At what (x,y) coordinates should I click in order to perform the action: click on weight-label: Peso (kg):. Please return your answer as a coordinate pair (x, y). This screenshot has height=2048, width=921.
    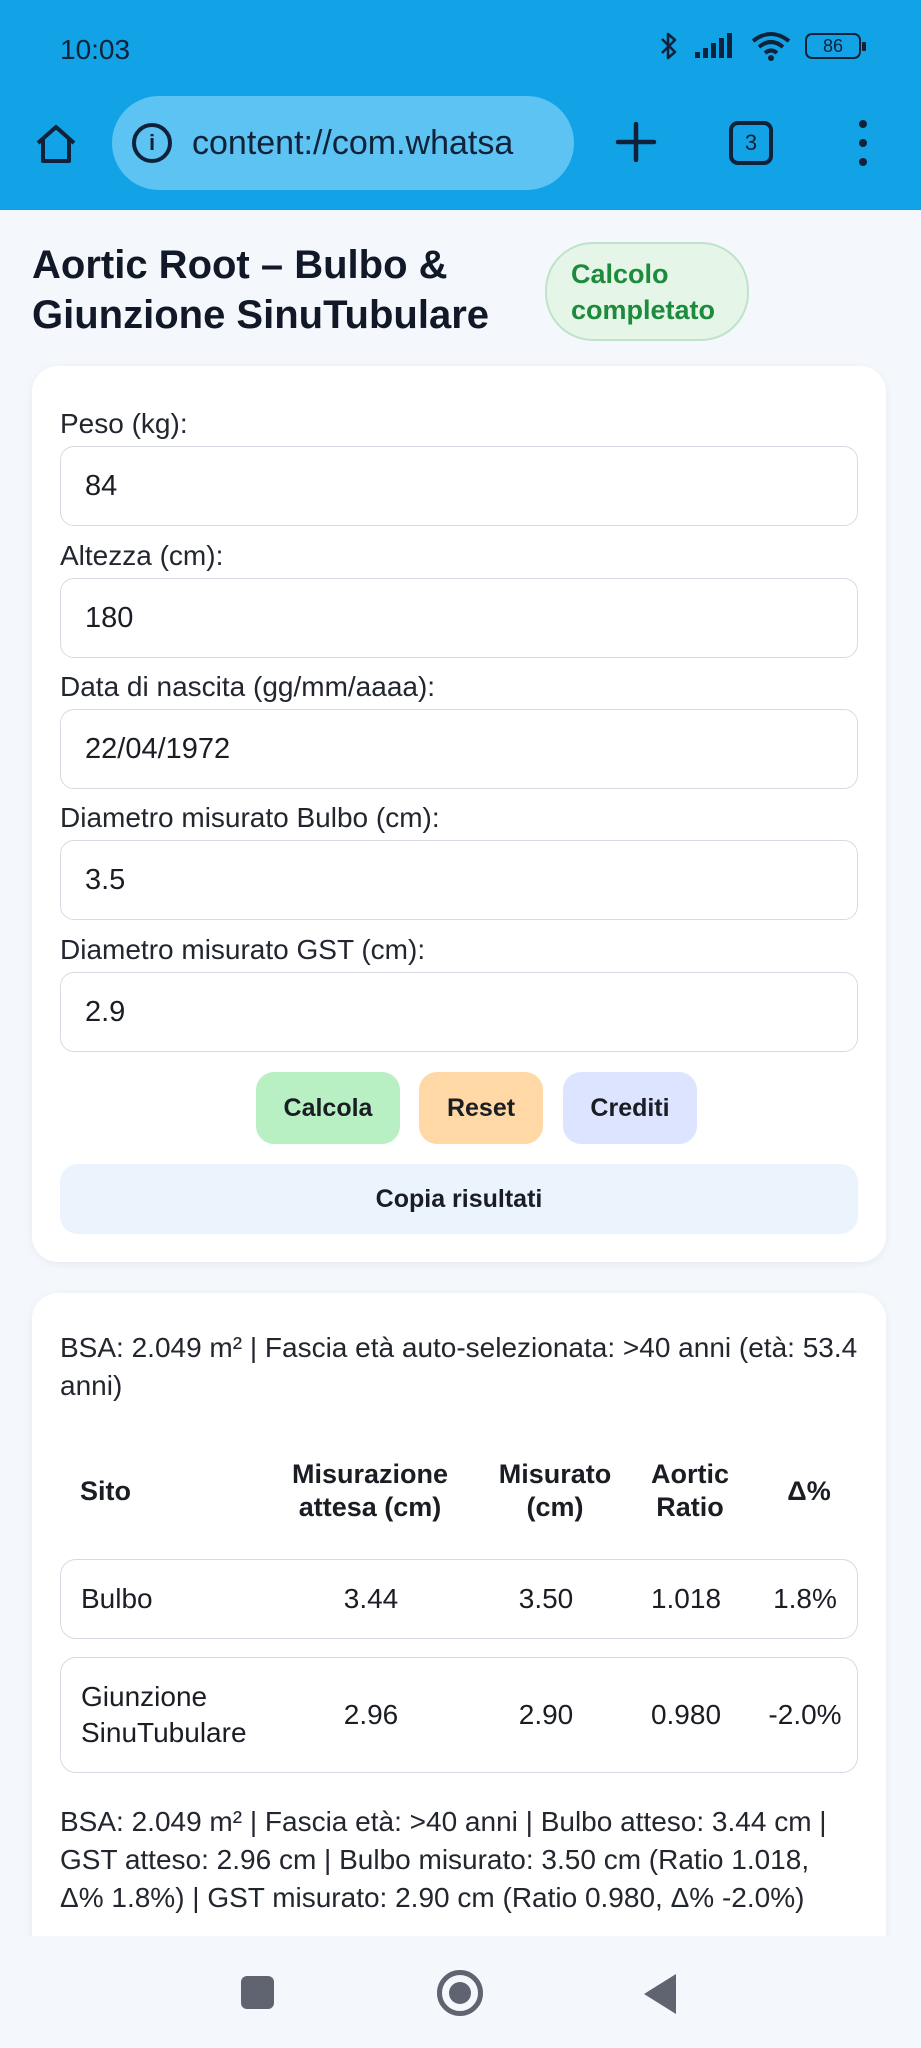
    Looking at the image, I should click on (124, 423).